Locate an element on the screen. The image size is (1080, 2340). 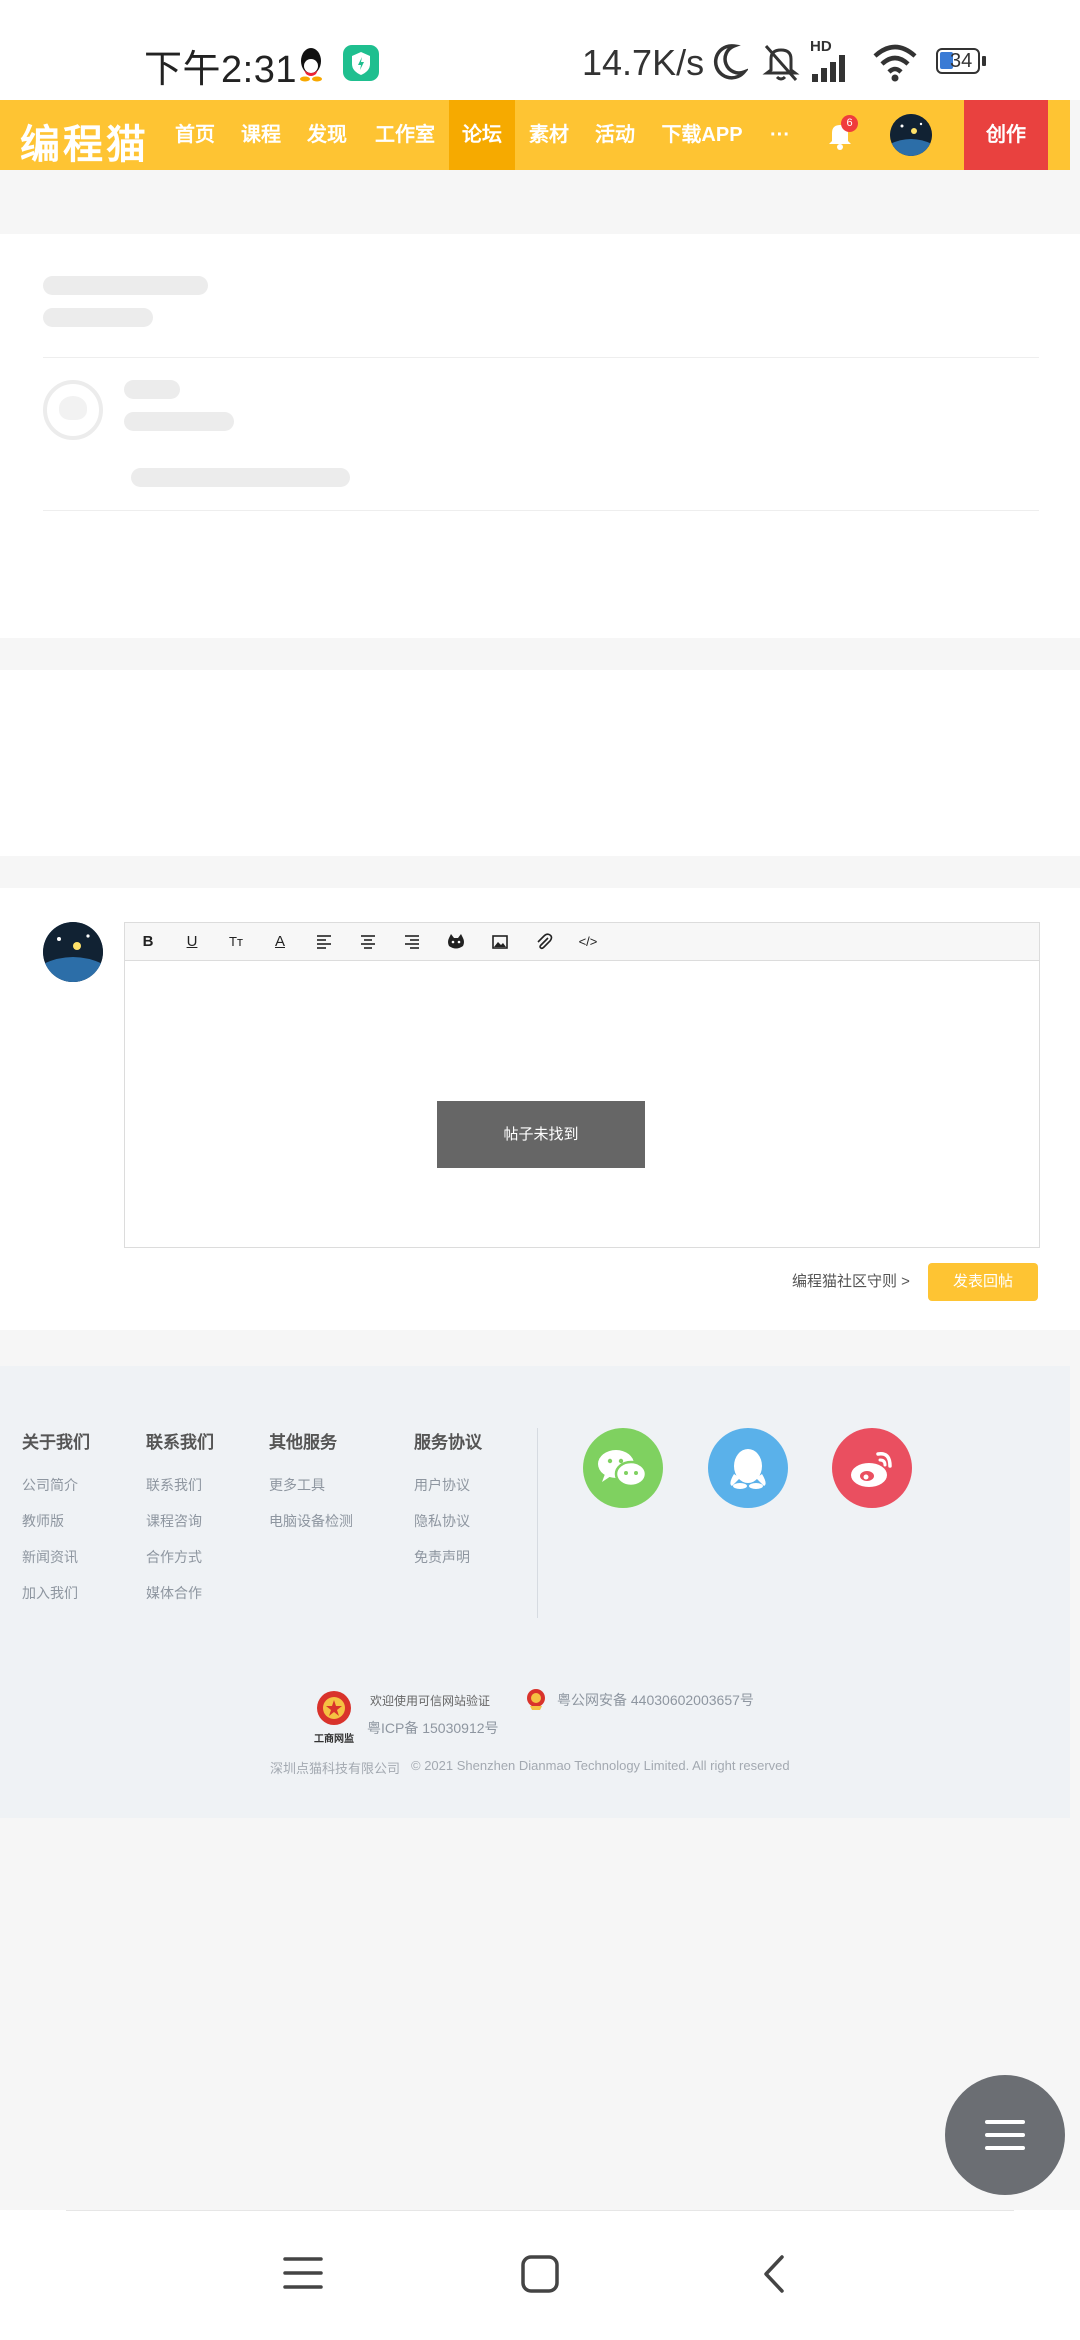
back-icon is located at coordinates (774, 2274).